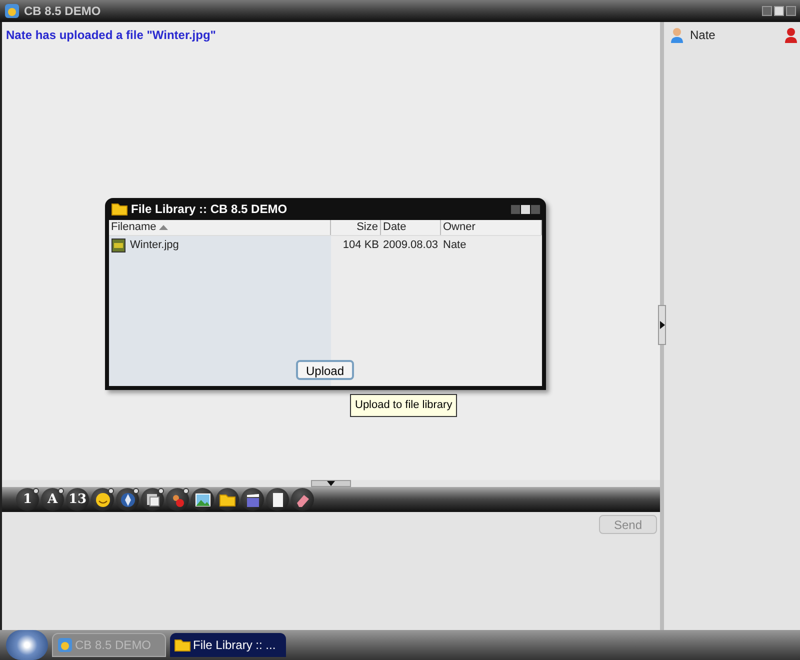 This screenshot has height=660, width=800. I want to click on chevron-right-icon, so click(662, 325).